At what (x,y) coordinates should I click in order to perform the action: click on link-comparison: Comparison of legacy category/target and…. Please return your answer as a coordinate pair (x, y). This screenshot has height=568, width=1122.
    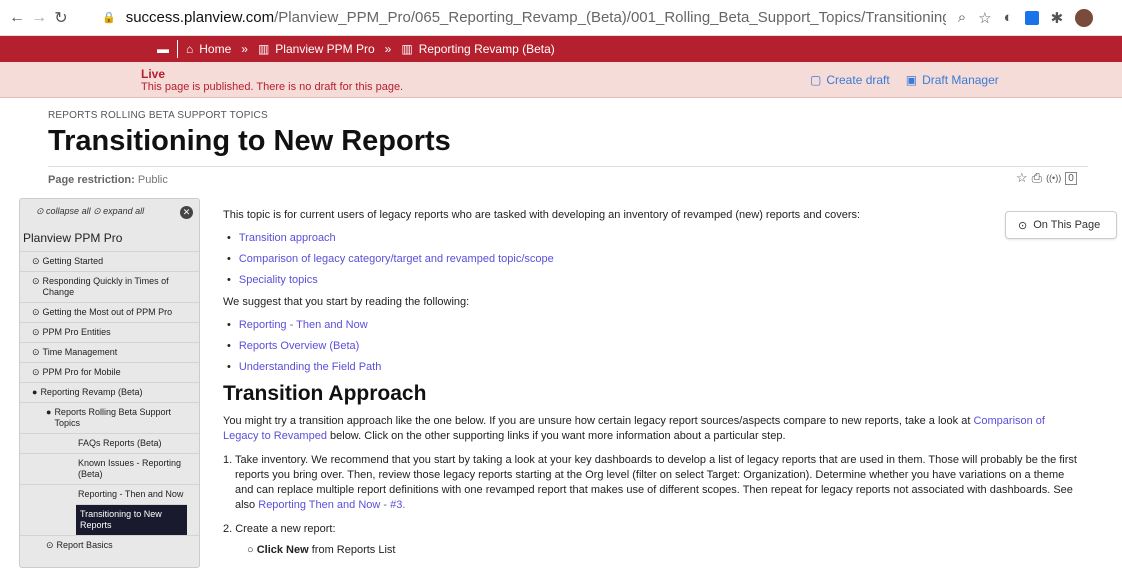
    Looking at the image, I should click on (396, 259).